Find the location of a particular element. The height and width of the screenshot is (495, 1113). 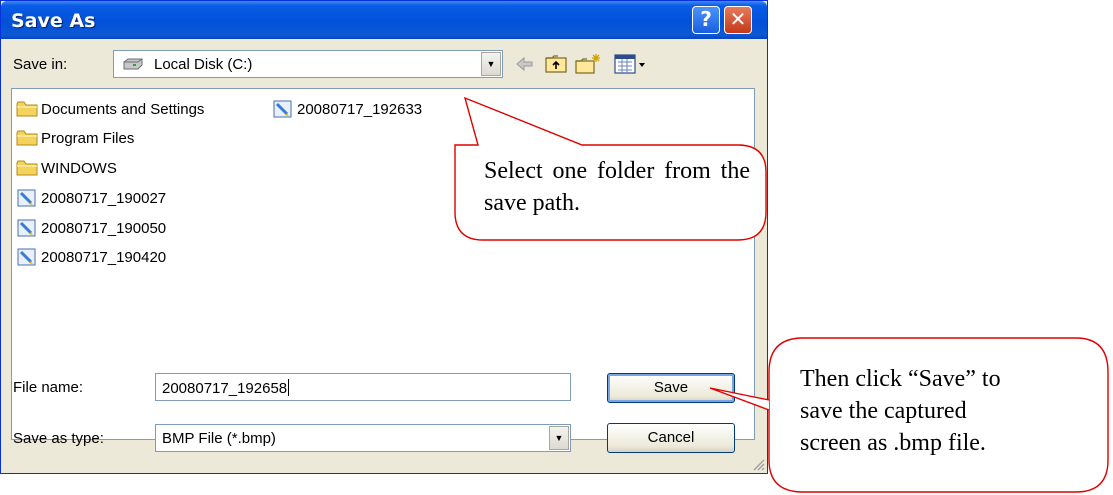

callout-save-line: screen as .bmp file. is located at coordinates (893, 443).